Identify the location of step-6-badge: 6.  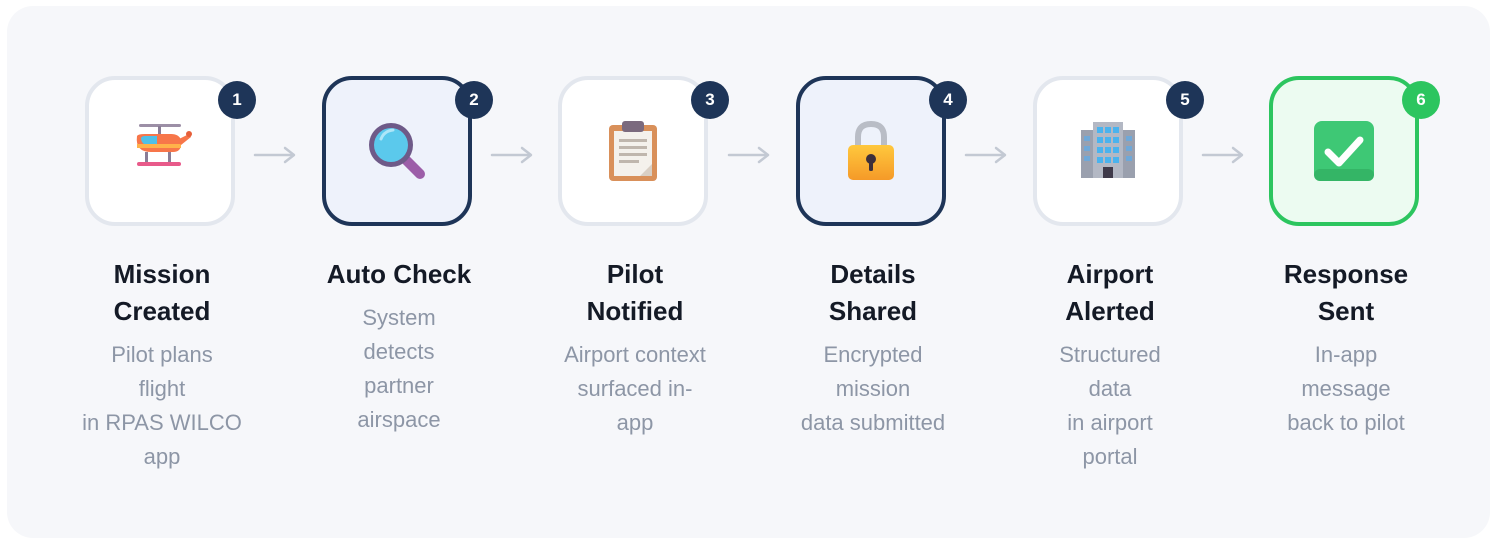
(1421, 100).